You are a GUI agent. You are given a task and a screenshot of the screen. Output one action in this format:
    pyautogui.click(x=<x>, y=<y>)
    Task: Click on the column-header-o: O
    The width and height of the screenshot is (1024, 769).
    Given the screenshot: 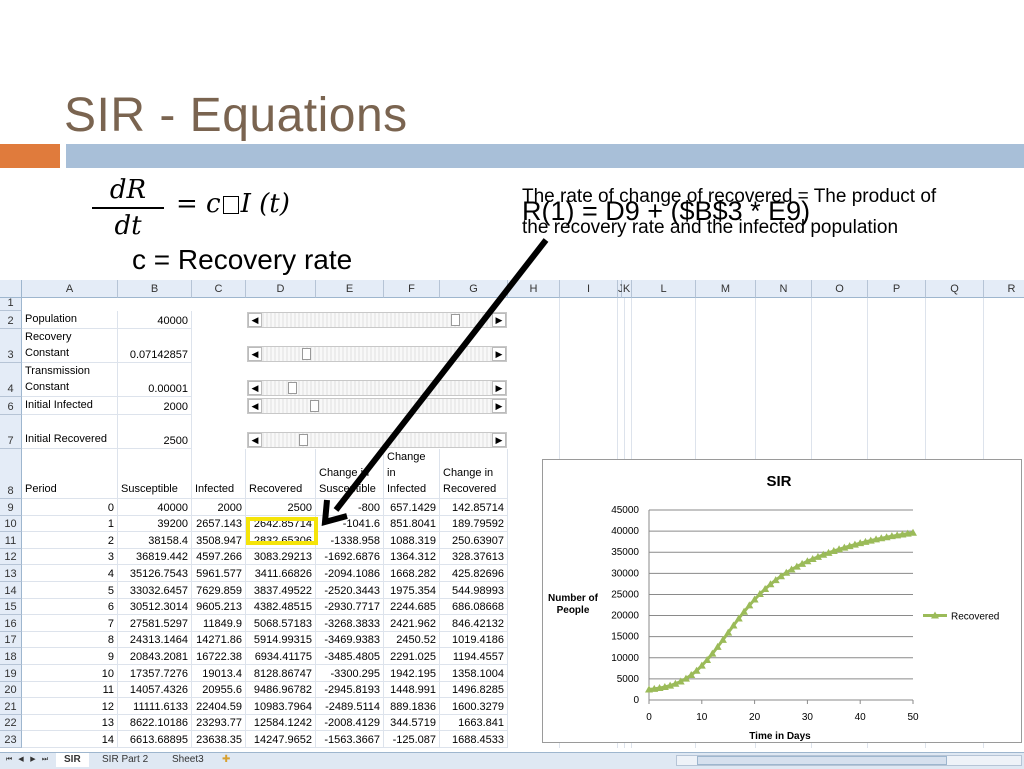 What is the action you would take?
    pyautogui.click(x=840, y=289)
    